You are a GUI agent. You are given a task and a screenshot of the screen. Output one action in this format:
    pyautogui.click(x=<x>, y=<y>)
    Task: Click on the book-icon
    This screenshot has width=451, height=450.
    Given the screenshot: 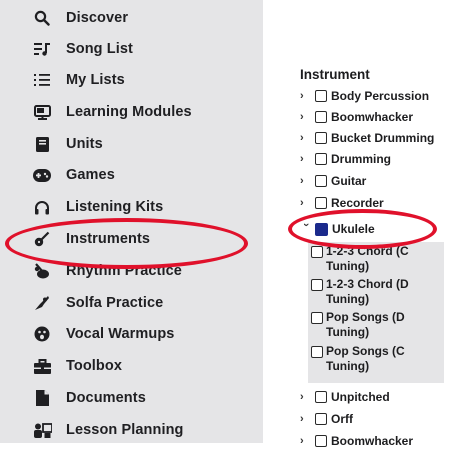 What is the action you would take?
    pyautogui.click(x=42, y=144)
    